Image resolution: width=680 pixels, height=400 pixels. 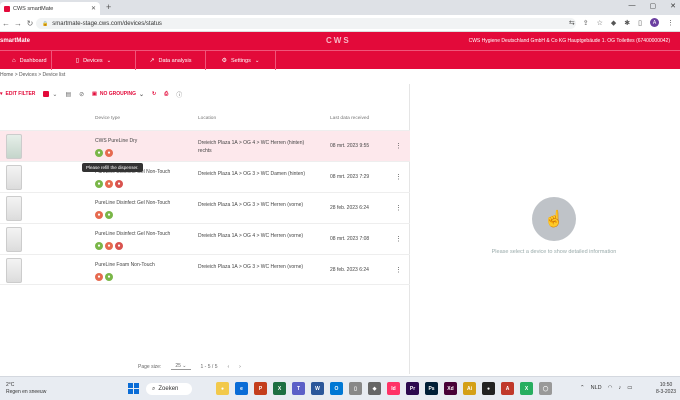 I want to click on forward-icon: →, so click(x=18, y=23).